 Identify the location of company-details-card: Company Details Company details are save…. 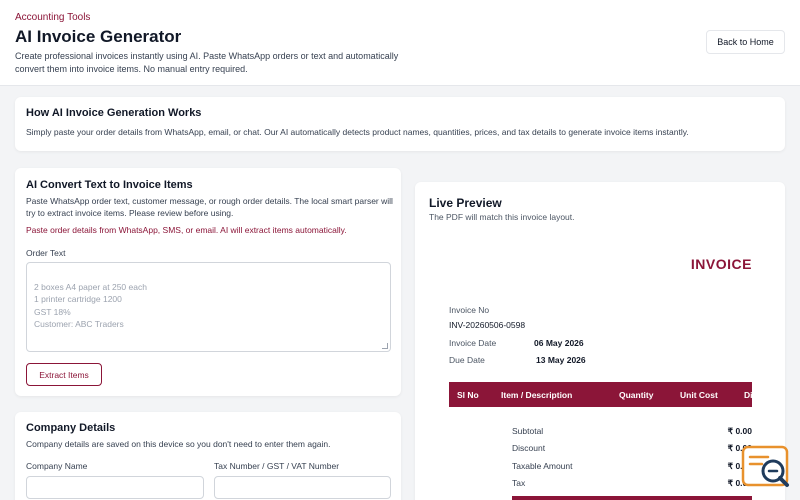
(208, 456).